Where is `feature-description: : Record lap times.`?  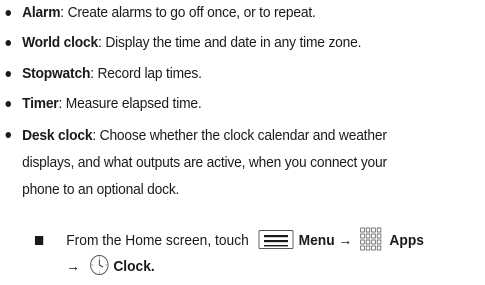 feature-description: : Record lap times. is located at coordinates (146, 73).